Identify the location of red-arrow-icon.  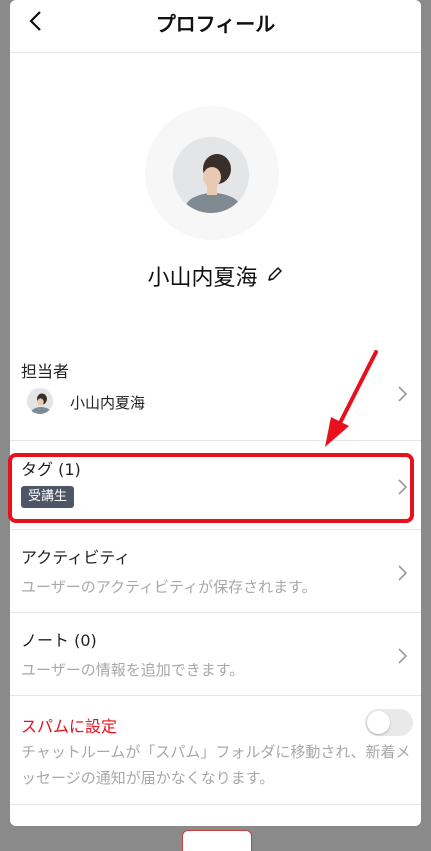
(351, 398).